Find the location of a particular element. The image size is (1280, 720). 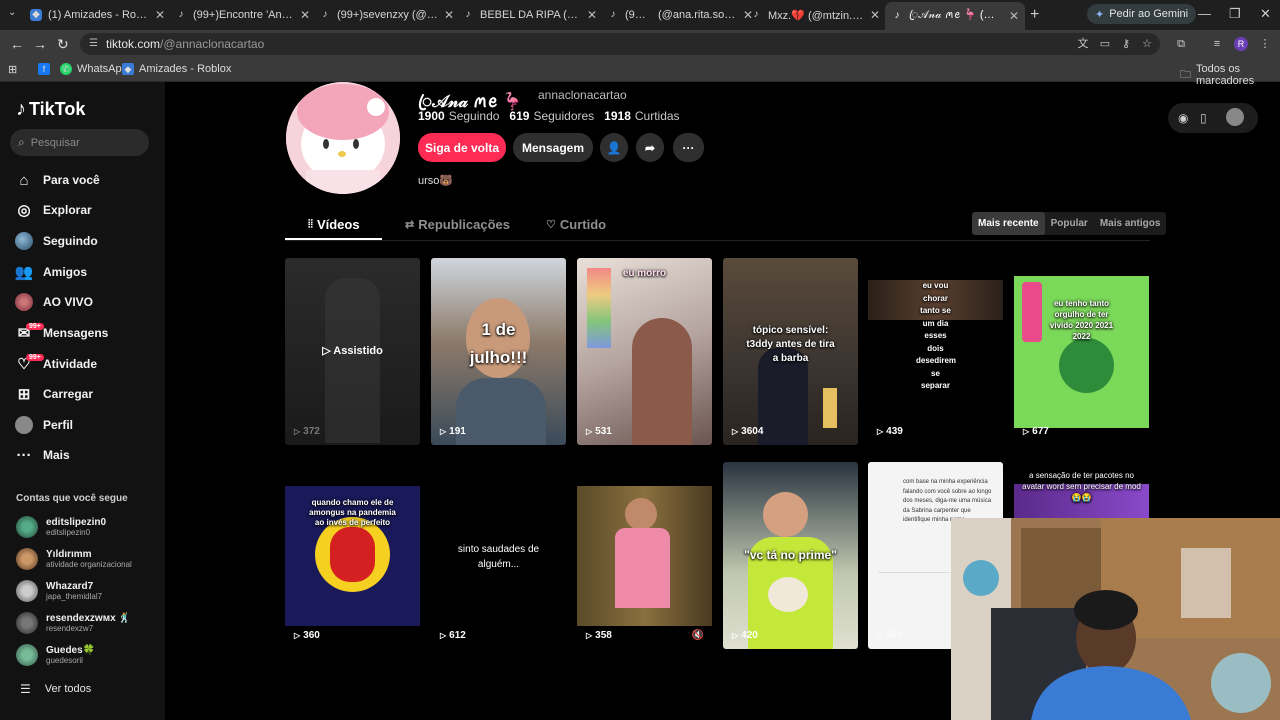

nav-friends: 👥 Amigos is located at coordinates (50, 272).